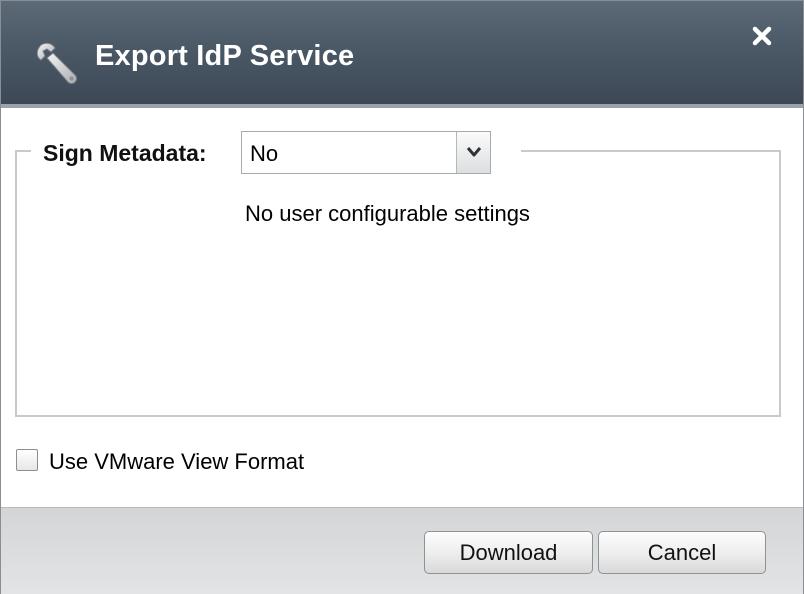 Image resolution: width=804 pixels, height=594 pixels. Describe the element at coordinates (264, 153) in the screenshot. I see `sign-metadata-value: No` at that location.